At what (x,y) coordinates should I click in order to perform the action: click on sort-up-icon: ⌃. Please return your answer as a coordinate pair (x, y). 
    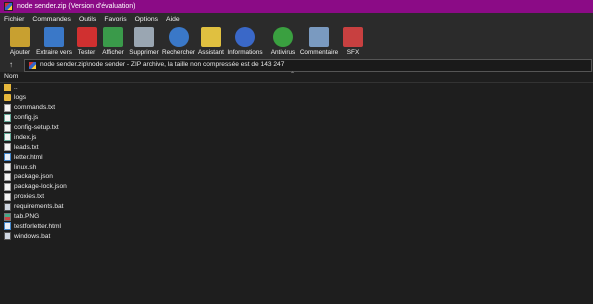
    Looking at the image, I should click on (293, 75).